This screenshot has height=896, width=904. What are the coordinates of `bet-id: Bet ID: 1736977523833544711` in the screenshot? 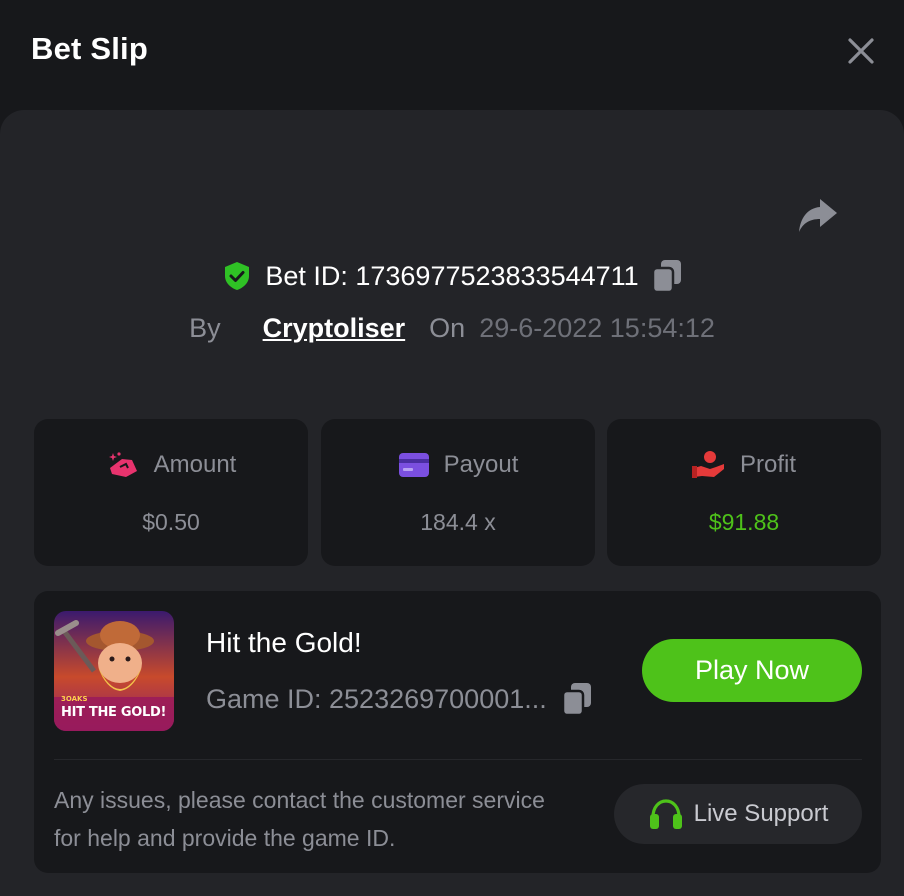 It's located at (452, 275).